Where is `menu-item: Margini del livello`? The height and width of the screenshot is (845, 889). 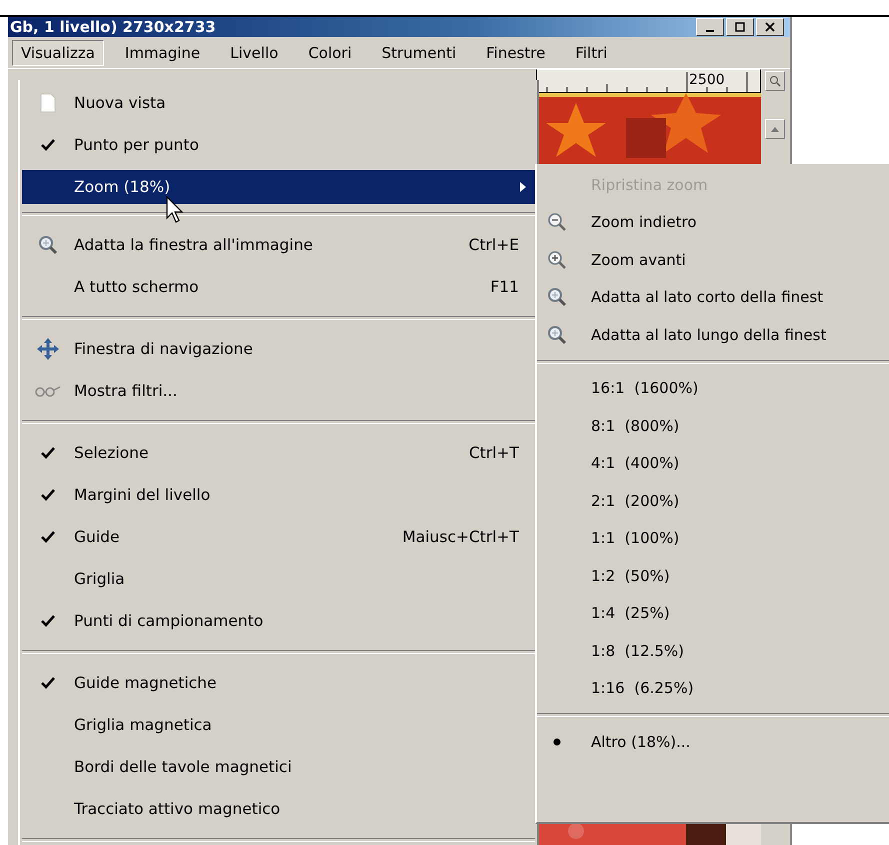
menu-item: Margini del livello is located at coordinates (278, 495).